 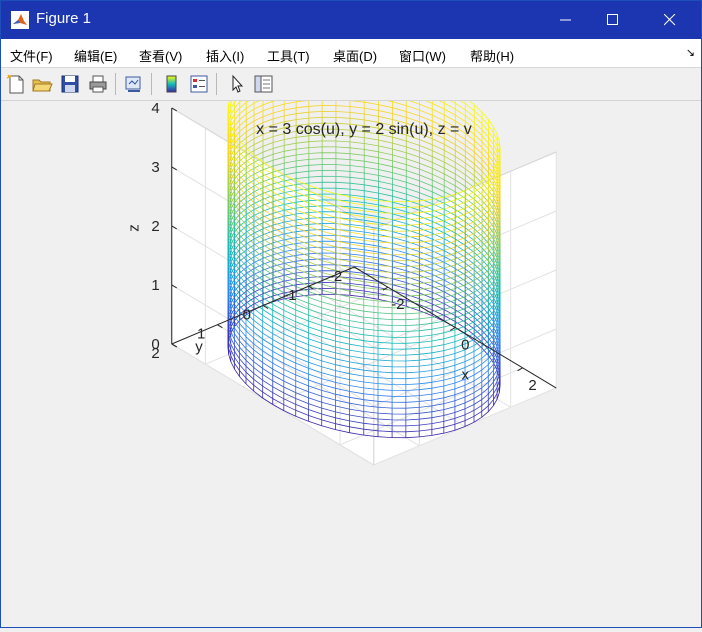 I want to click on new-figure-button, so click(x=16, y=84).